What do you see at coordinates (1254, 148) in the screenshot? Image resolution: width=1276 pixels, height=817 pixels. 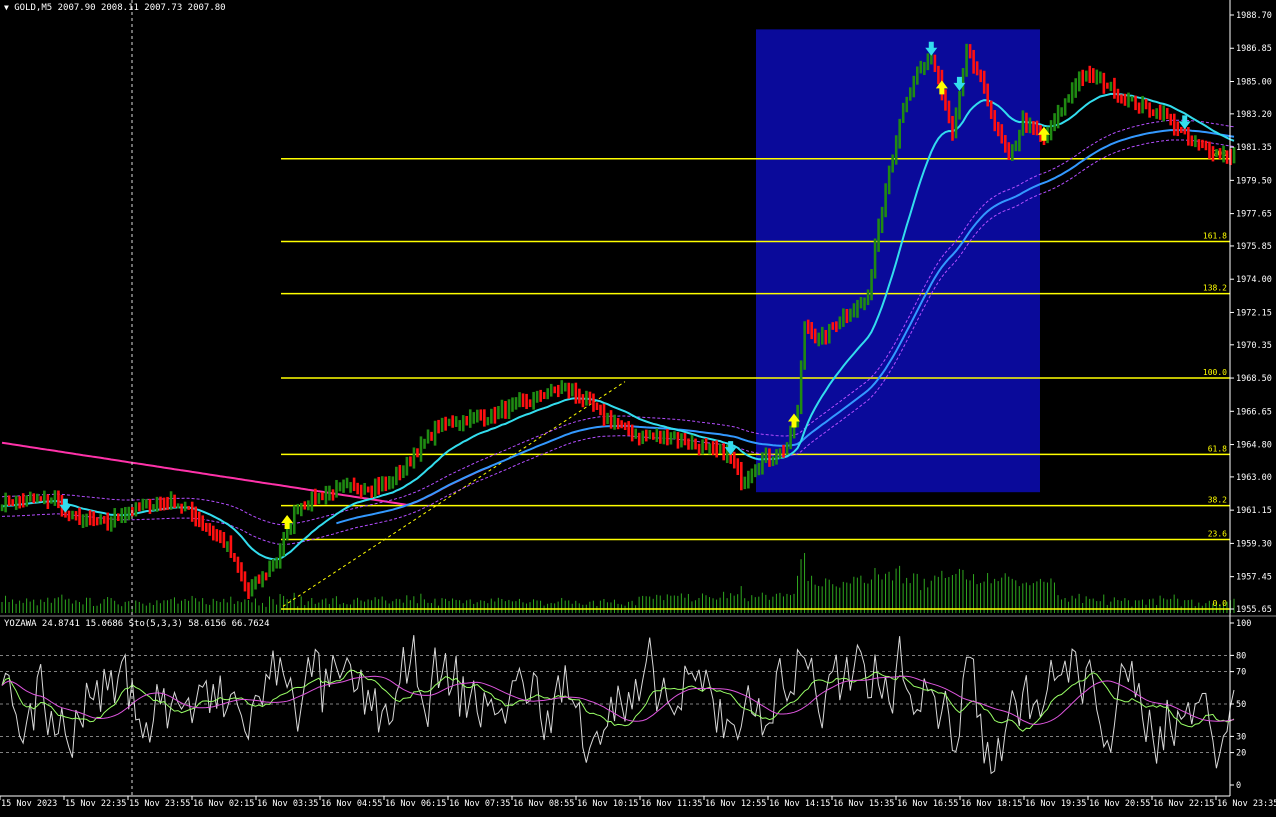 I see `price-tick-label: 1981.35` at bounding box center [1254, 148].